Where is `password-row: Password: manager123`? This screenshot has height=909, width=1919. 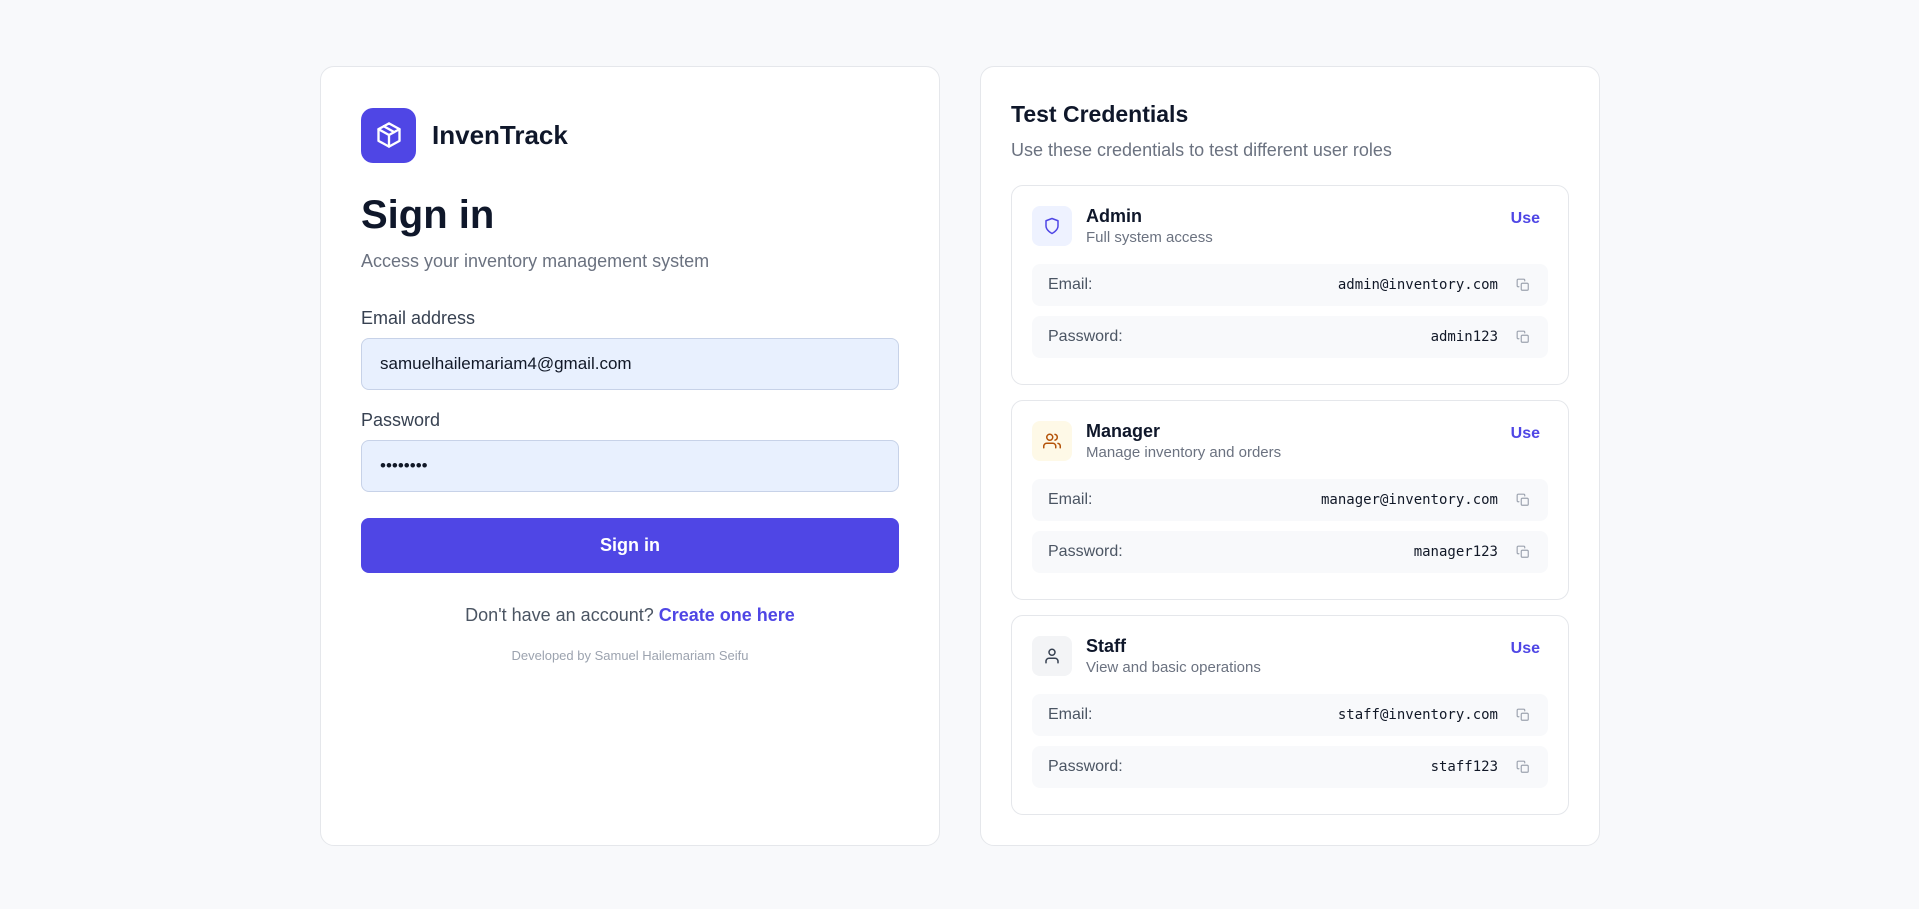 password-row: Password: manager123 is located at coordinates (1290, 552).